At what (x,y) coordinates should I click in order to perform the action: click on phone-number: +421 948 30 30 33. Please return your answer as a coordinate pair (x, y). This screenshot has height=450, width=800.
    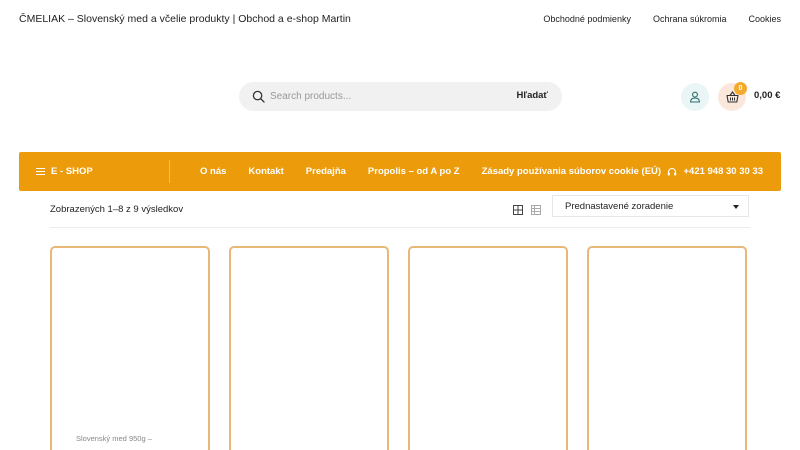
    Looking at the image, I should click on (723, 171).